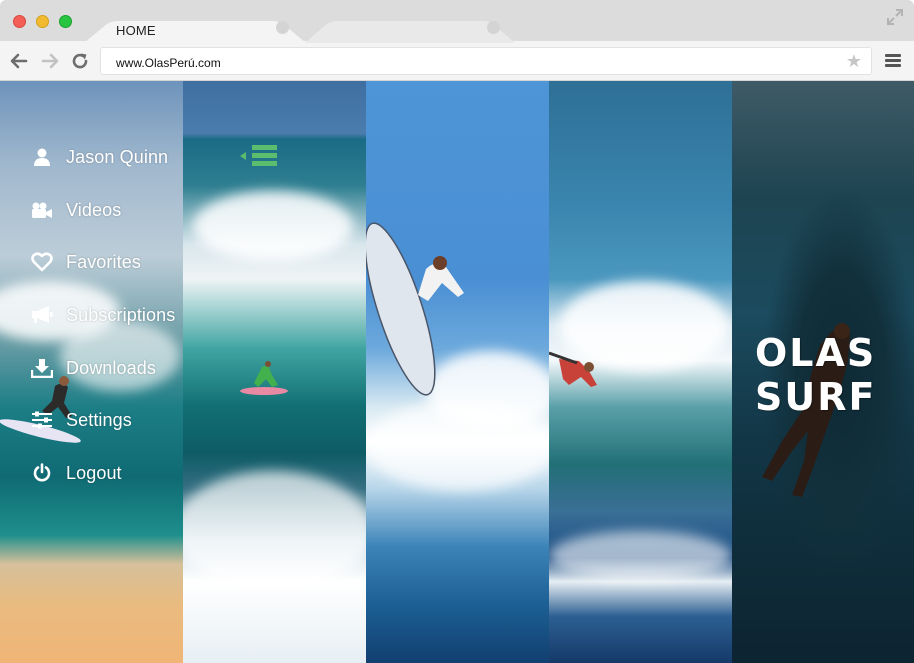 The image size is (914, 663). What do you see at coordinates (893, 61) in the screenshot?
I see `browser-menu-icon` at bounding box center [893, 61].